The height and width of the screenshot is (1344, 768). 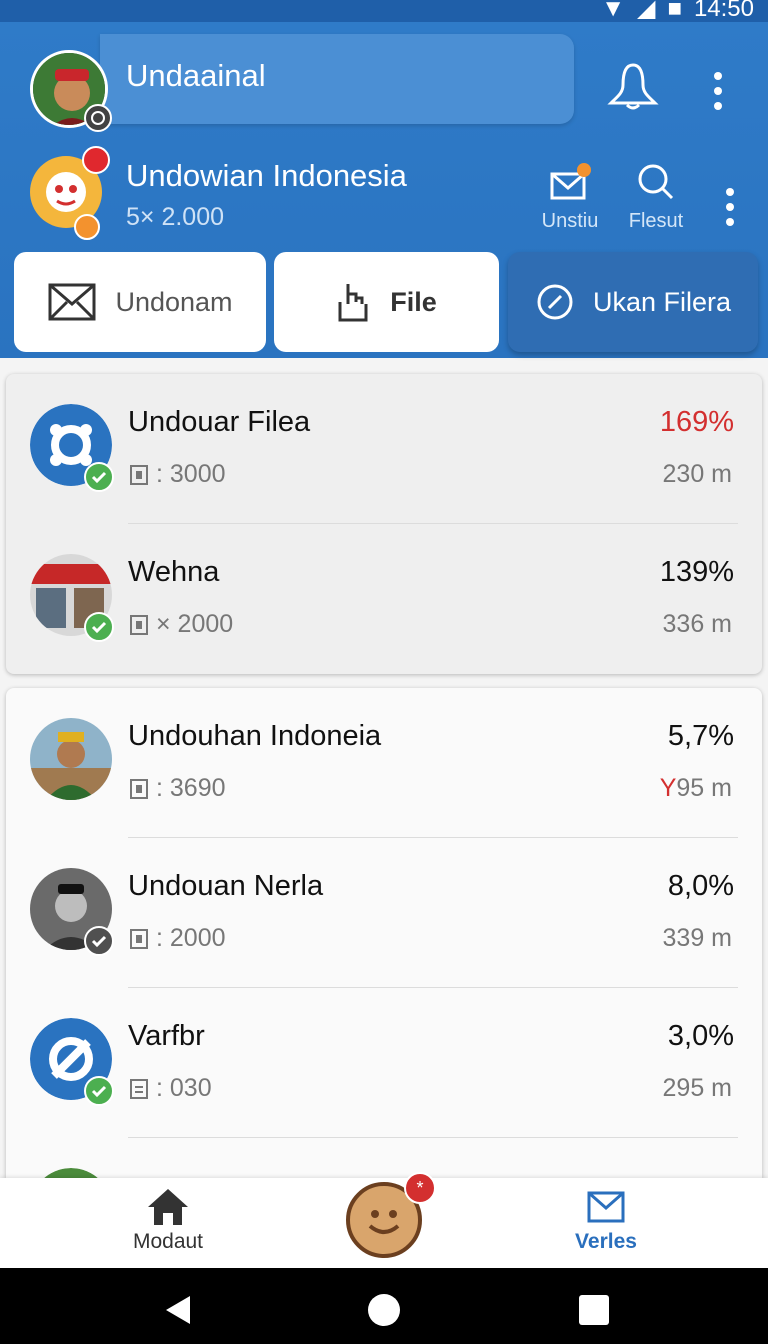 What do you see at coordinates (696, 572) in the screenshot?
I see `list-item-percent: 139%` at bounding box center [696, 572].